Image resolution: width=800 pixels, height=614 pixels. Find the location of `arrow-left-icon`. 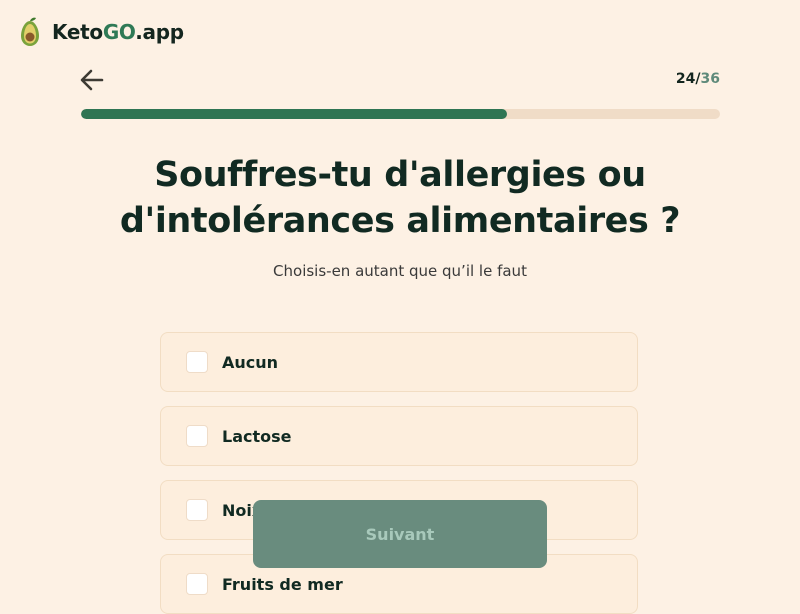

arrow-left-icon is located at coordinates (92, 80).